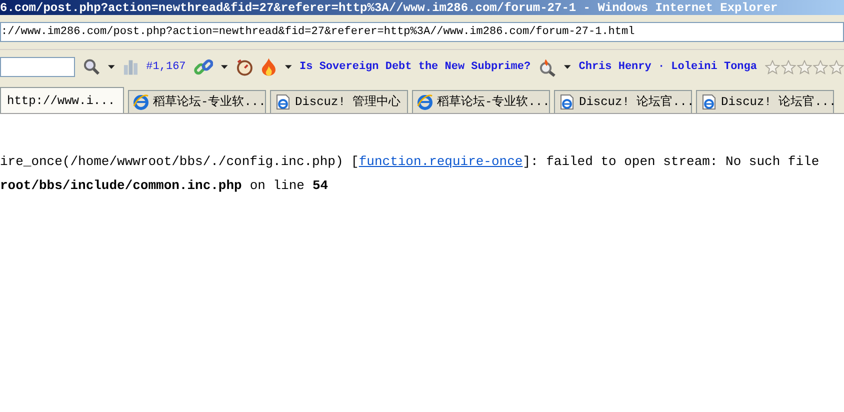  Describe the element at coordinates (121, 185) in the screenshot. I see `file-path: root/bbs/include/common.inc.php` at that location.